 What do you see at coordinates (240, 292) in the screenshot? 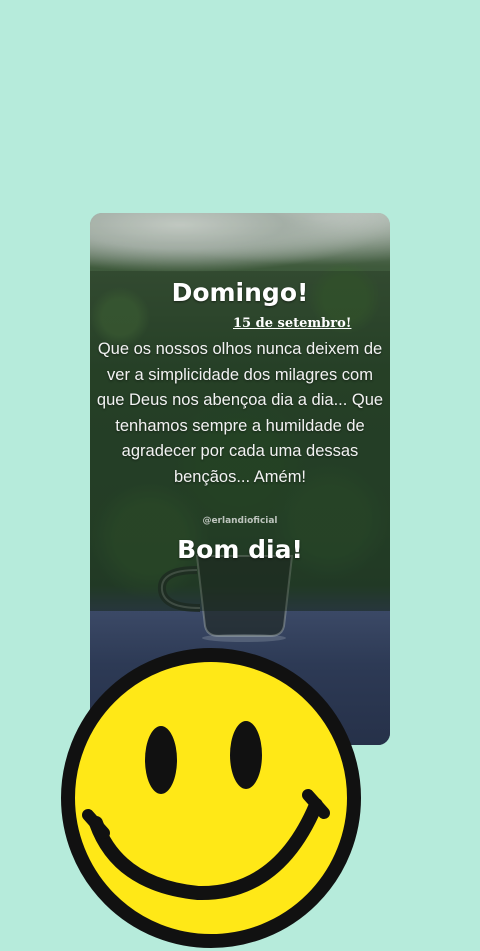
I see `card-title: Domingo!` at bounding box center [240, 292].